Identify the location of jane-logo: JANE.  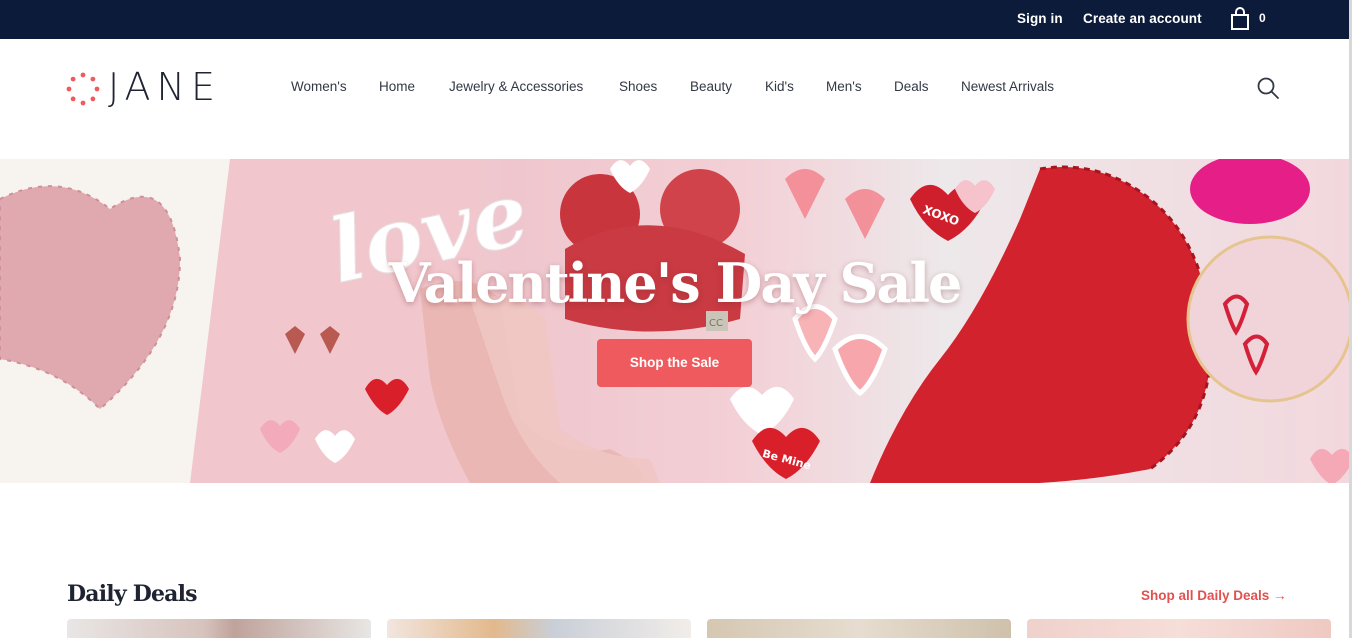
(153, 87).